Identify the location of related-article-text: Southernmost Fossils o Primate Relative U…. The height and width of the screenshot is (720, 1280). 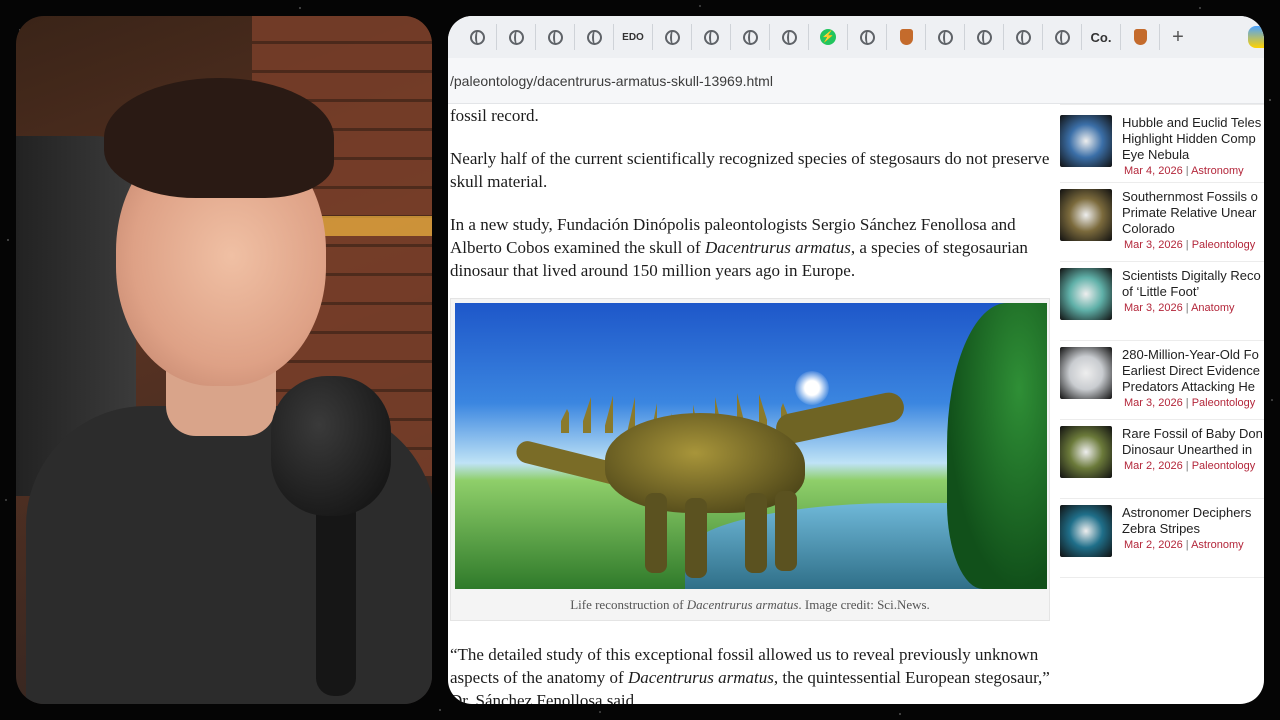
(1190, 222).